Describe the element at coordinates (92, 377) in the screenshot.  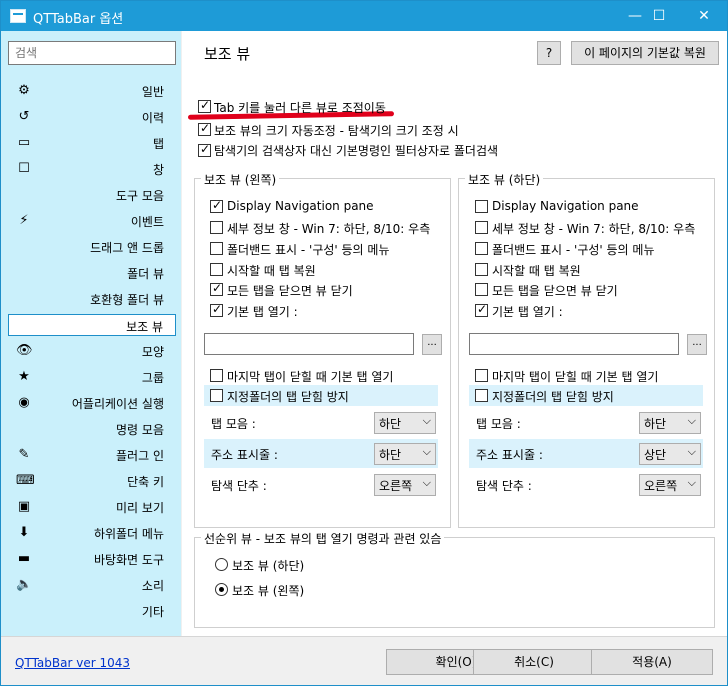
I see `sidebar-item: ★ 그룹` at that location.